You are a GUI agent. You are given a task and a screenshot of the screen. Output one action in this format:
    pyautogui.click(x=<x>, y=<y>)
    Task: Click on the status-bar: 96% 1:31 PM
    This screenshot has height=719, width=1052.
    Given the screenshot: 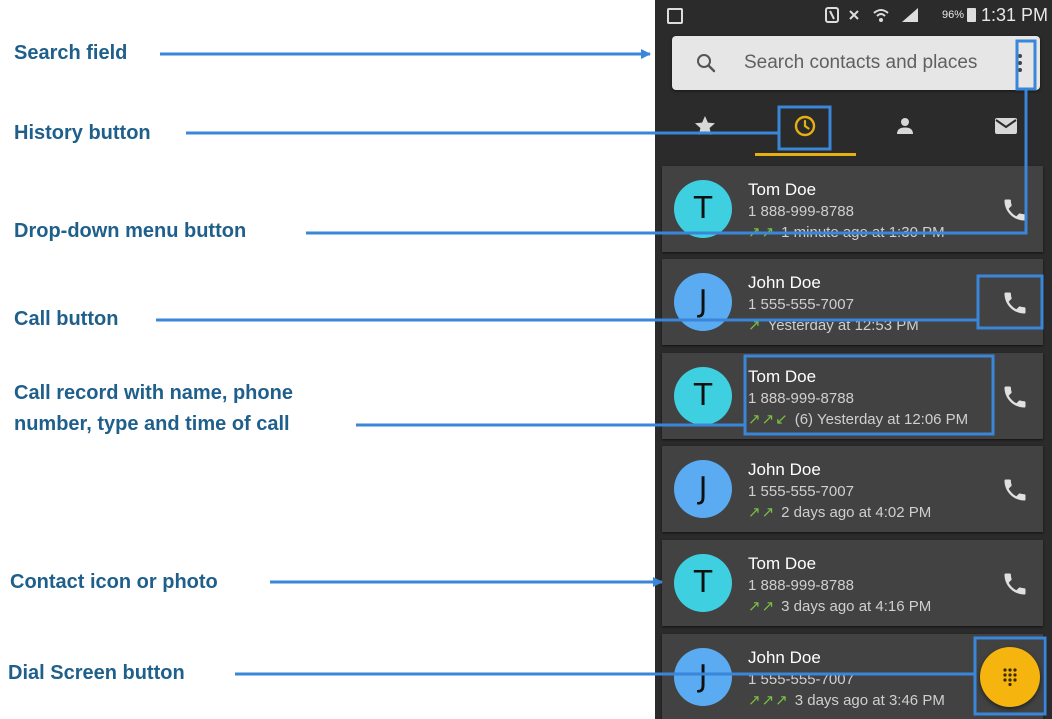 What is the action you would take?
    pyautogui.click(x=853, y=15)
    